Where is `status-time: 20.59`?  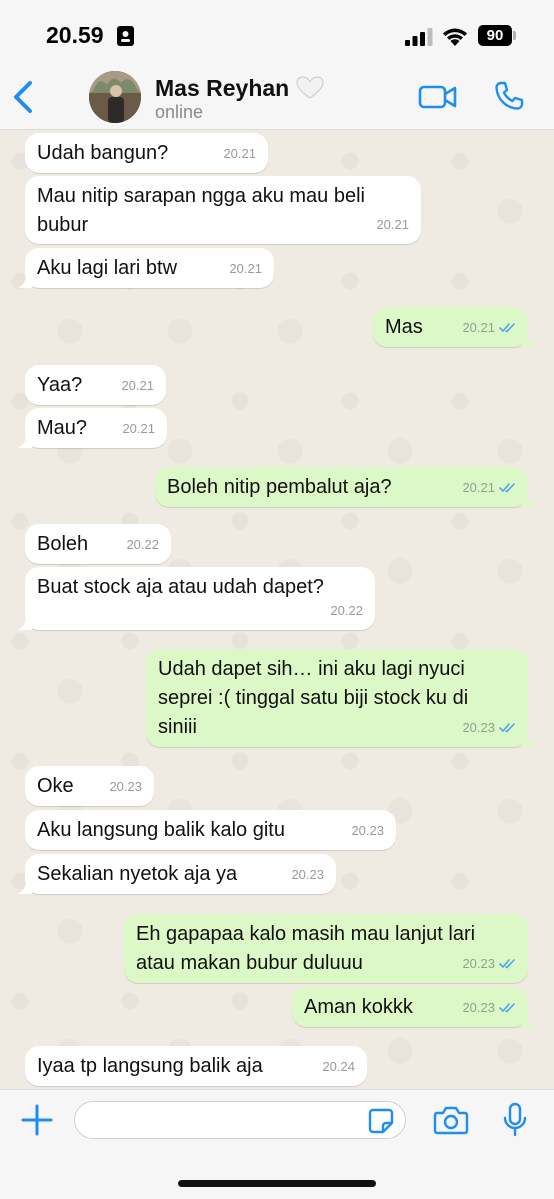
status-time: 20.59 is located at coordinates (75, 35).